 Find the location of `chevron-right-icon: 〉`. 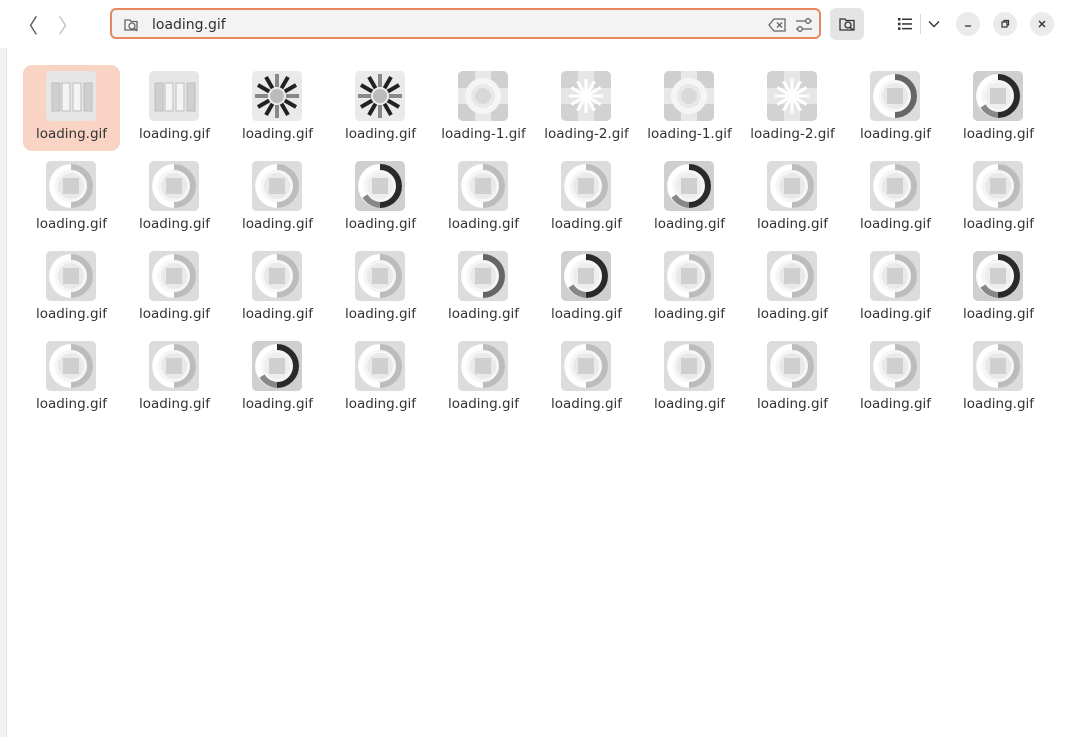

chevron-right-icon: 〉 is located at coordinates (68, 25).